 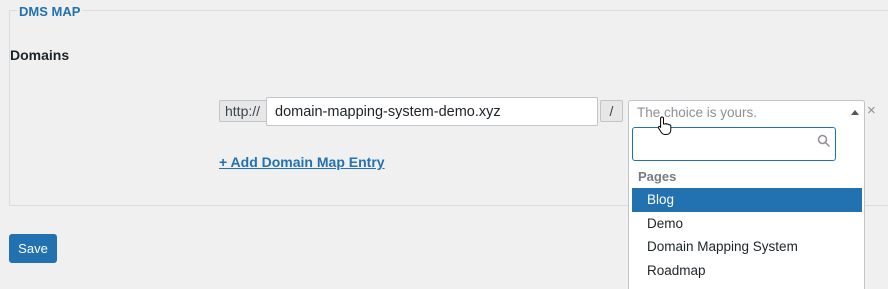 What do you see at coordinates (243, 111) in the screenshot?
I see `protocol-prefix: http://` at bounding box center [243, 111].